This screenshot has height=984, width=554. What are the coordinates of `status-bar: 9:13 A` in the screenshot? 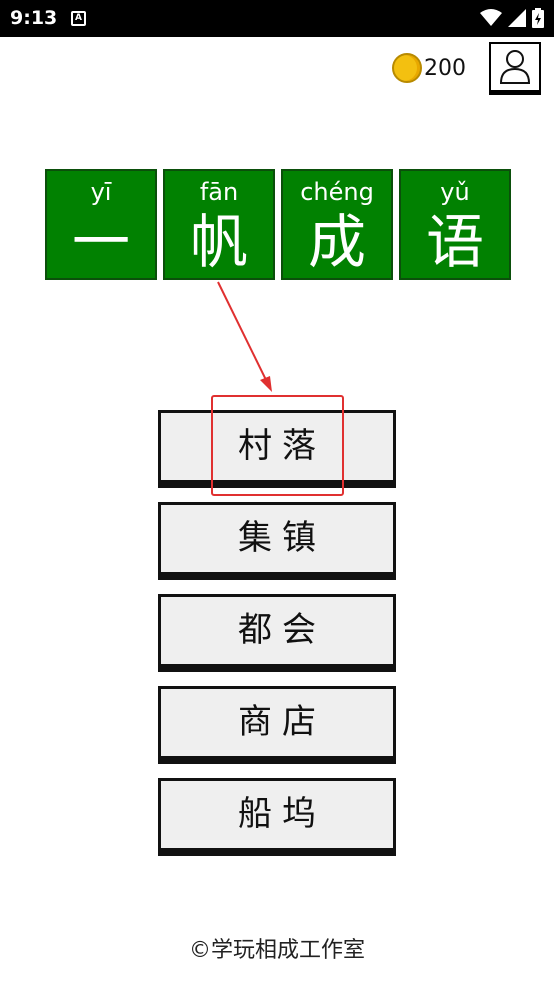 It's located at (277, 18).